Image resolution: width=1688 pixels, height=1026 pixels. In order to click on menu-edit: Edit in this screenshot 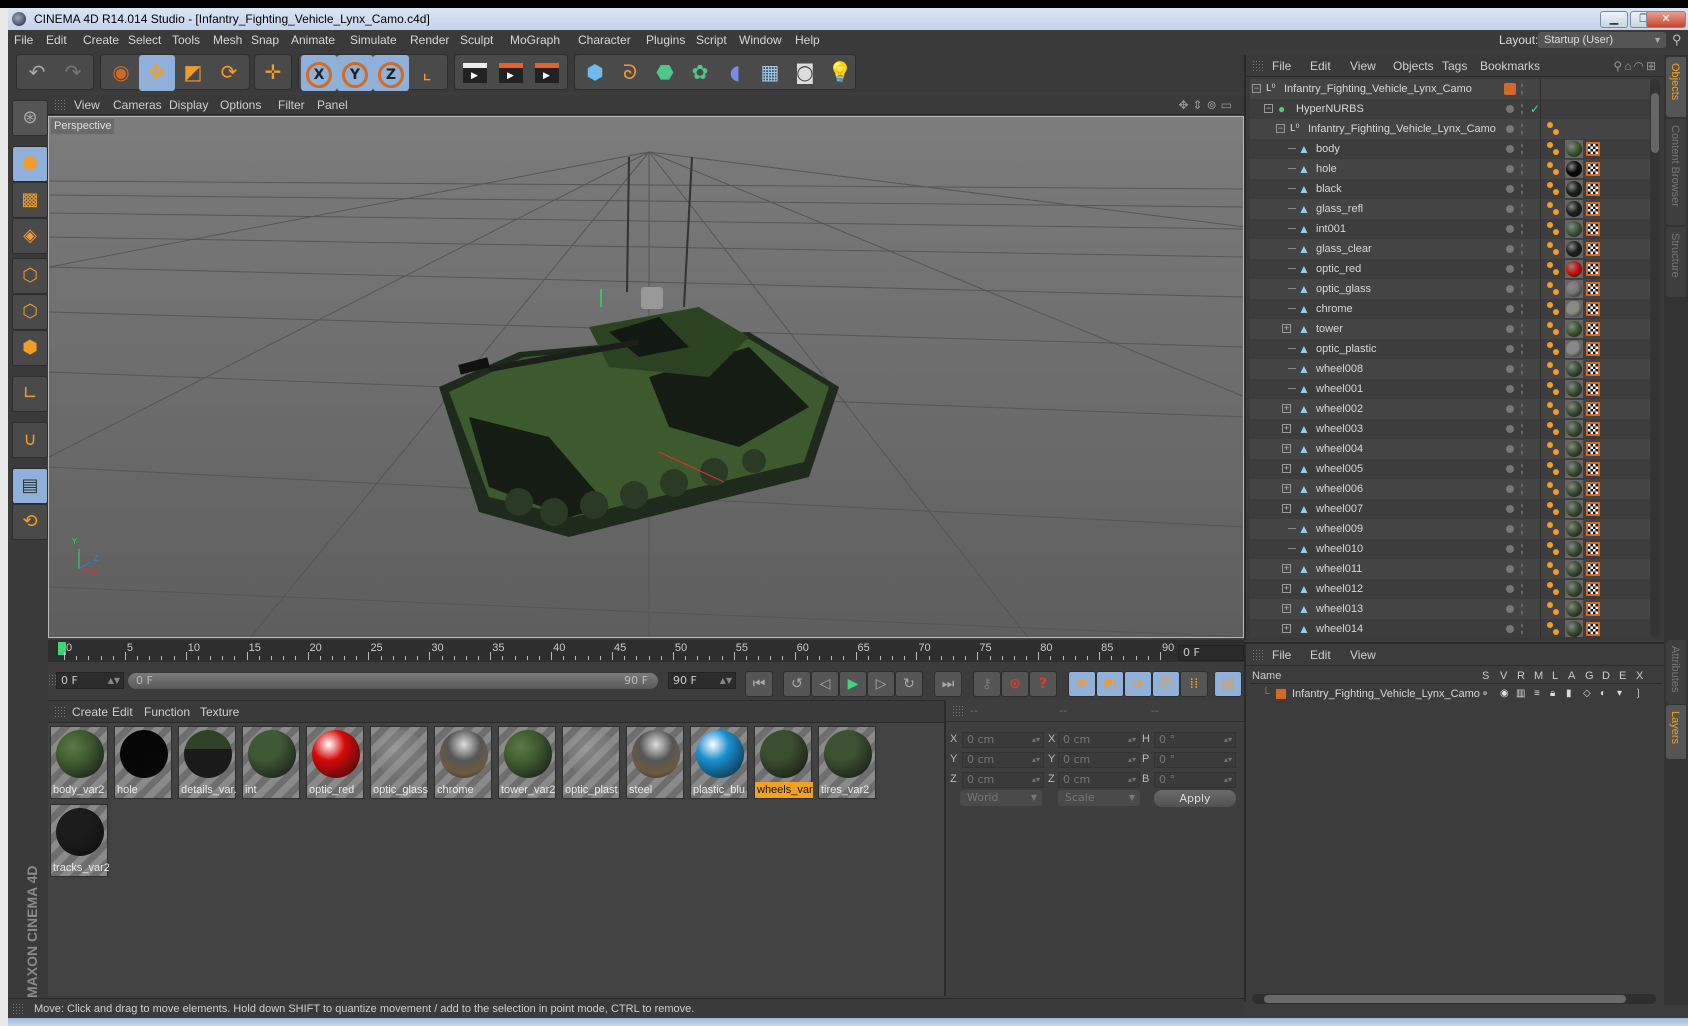, I will do `click(56, 40)`.